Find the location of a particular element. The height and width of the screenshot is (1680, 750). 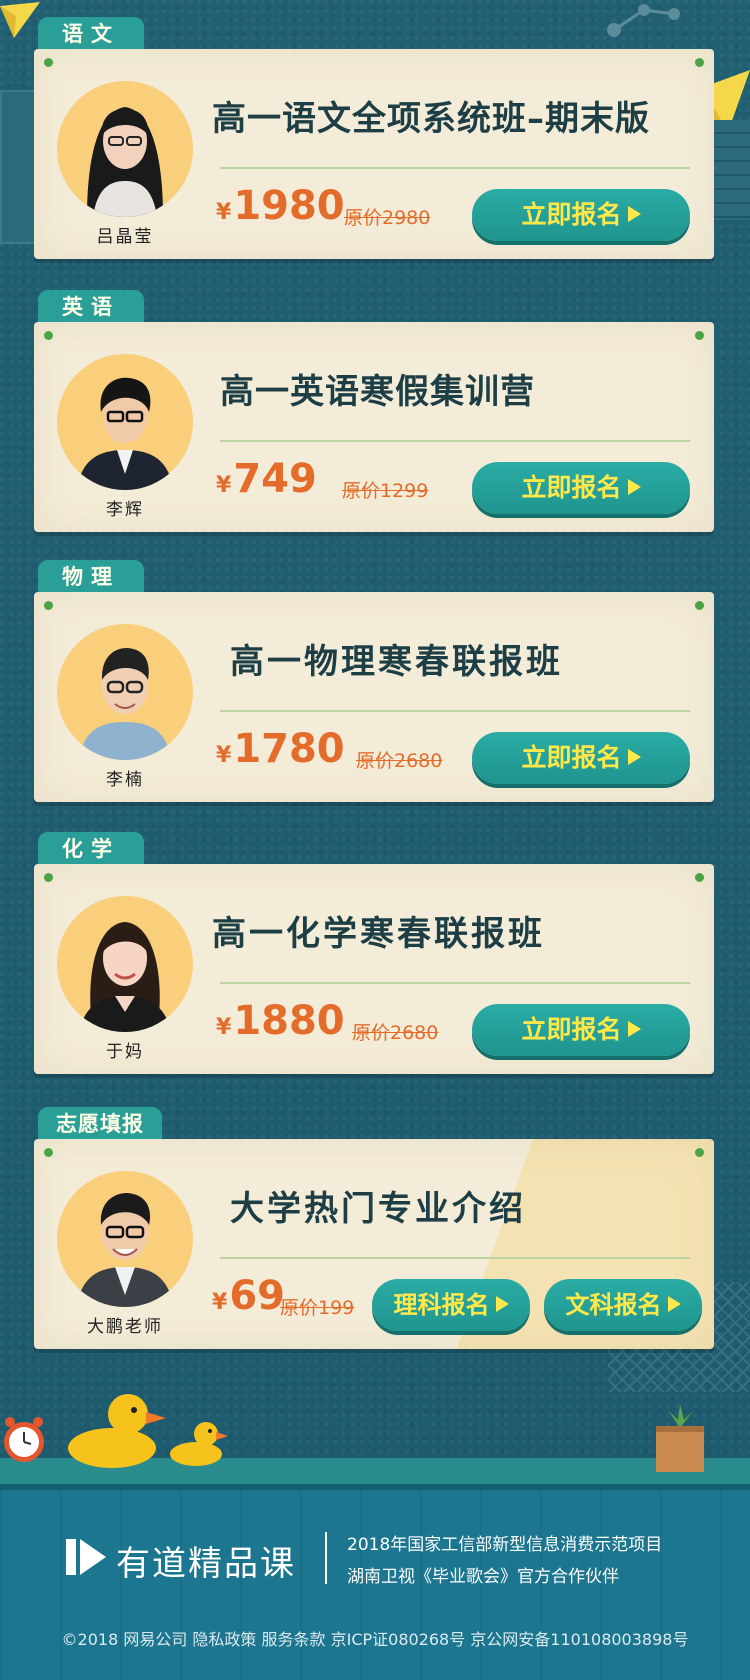

course-price: ¥1980 is located at coordinates (280, 206).